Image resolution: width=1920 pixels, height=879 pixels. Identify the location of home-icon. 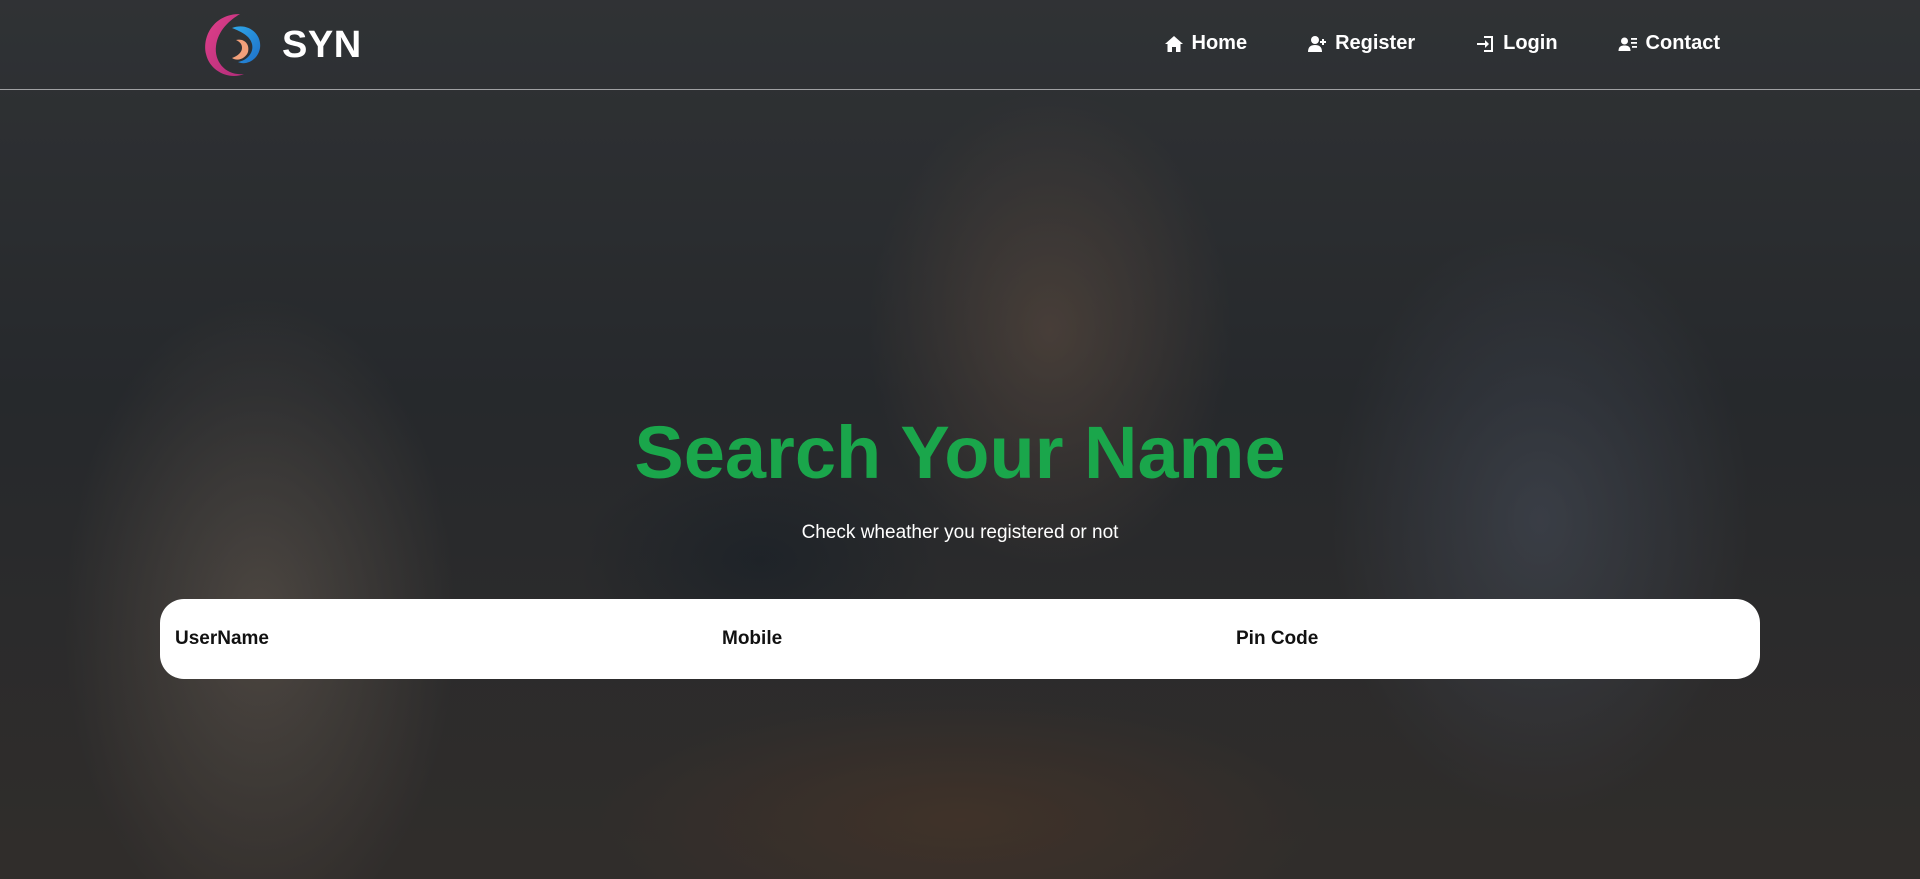
(1173, 43).